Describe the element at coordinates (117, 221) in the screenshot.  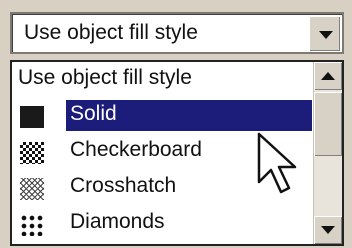
I see `list-item-label: Diamonds` at that location.